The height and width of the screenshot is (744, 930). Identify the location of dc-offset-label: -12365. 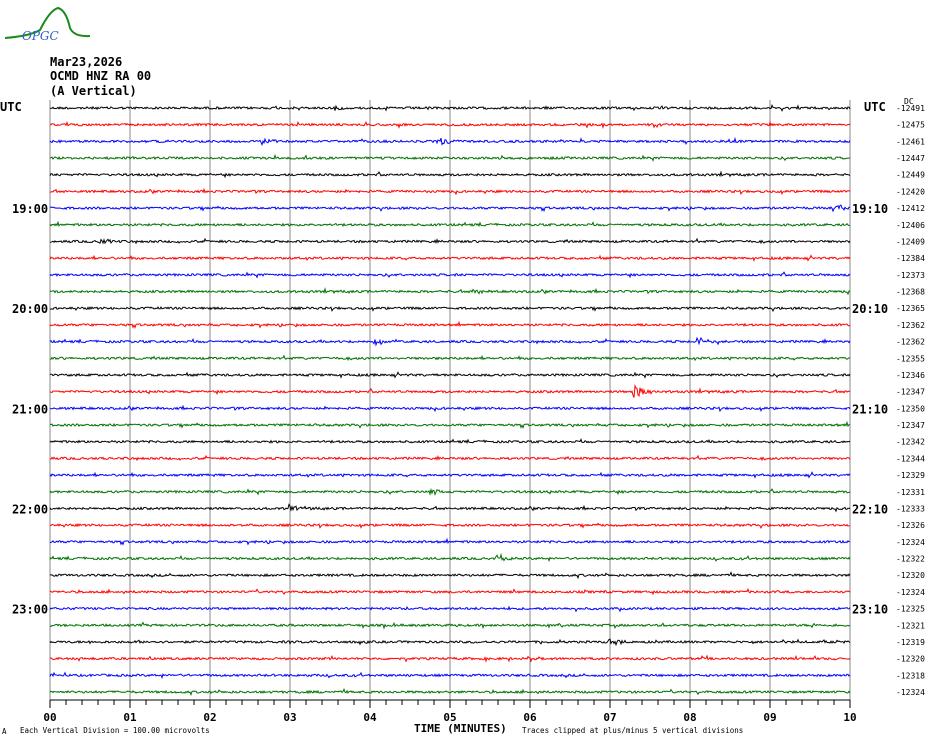
(910, 308).